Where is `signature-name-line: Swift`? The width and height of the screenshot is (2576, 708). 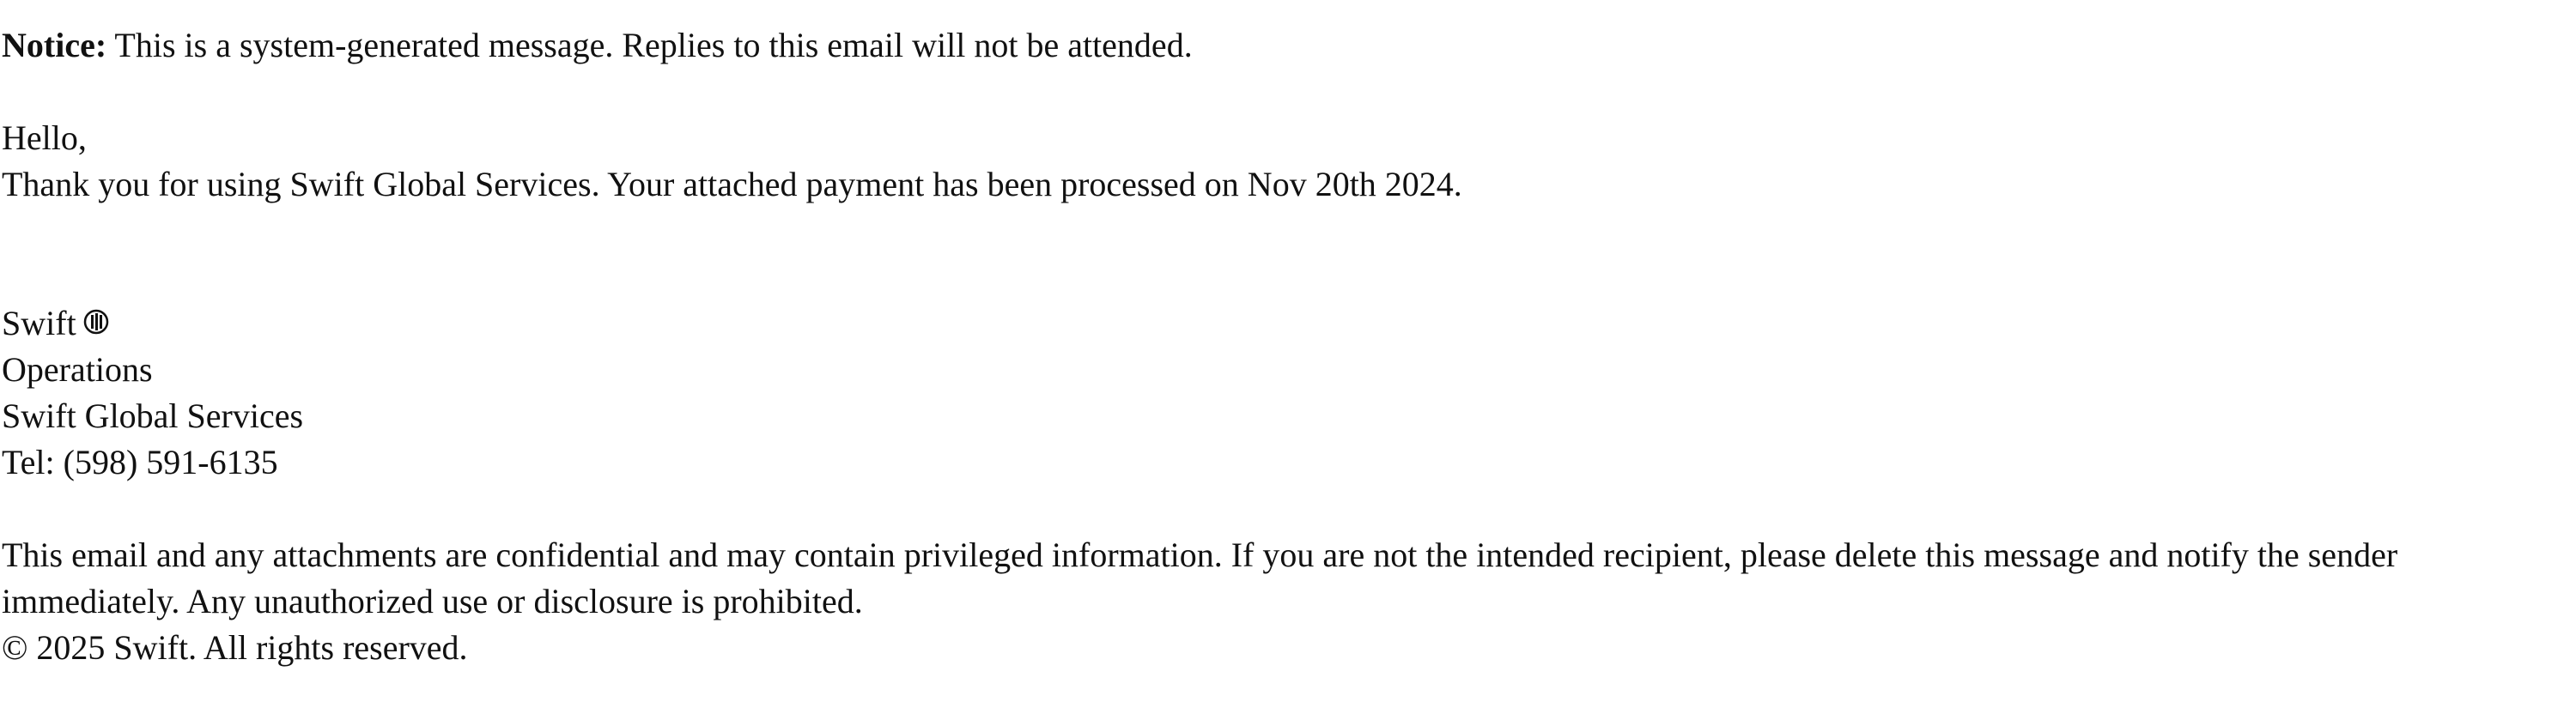 signature-name-line: Swift is located at coordinates (1289, 323).